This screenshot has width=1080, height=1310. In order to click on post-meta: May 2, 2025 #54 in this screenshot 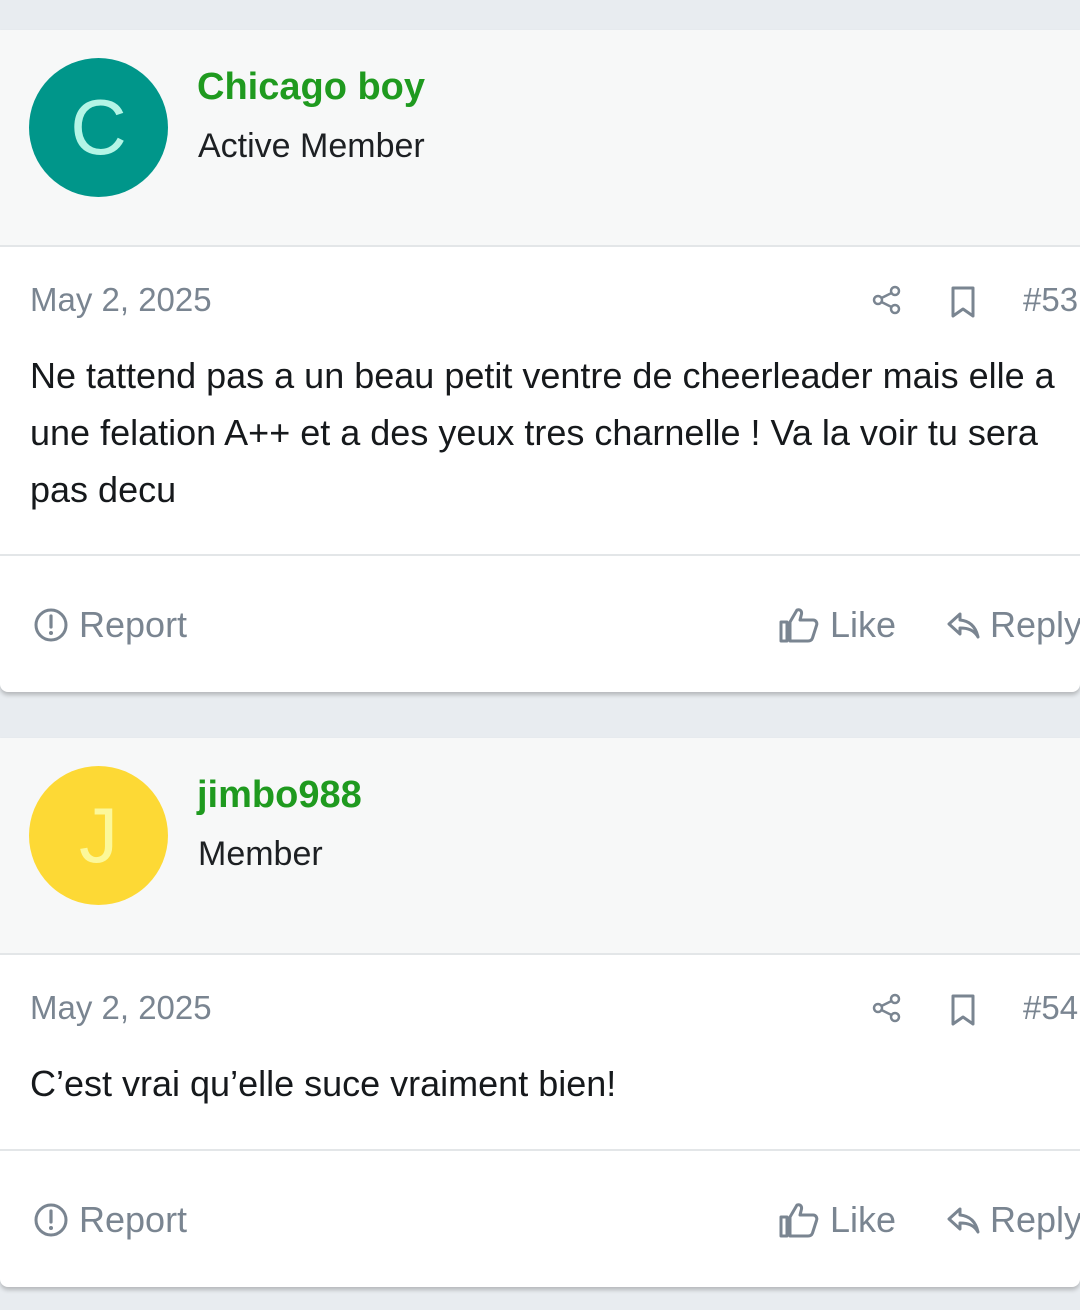, I will do `click(540, 1005)`.